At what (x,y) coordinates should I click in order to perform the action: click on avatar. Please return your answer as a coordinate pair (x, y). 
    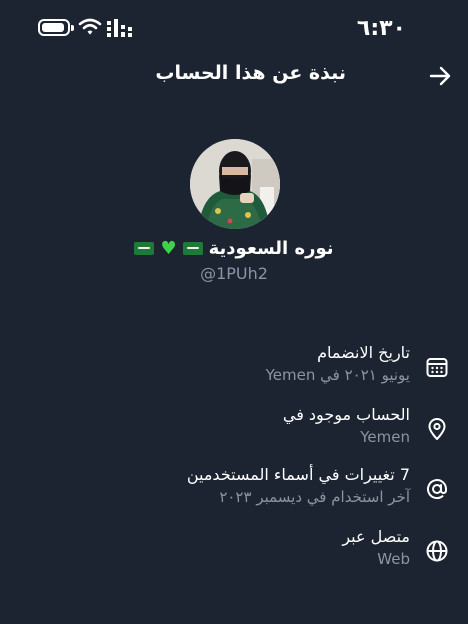
    Looking at the image, I should click on (235, 184).